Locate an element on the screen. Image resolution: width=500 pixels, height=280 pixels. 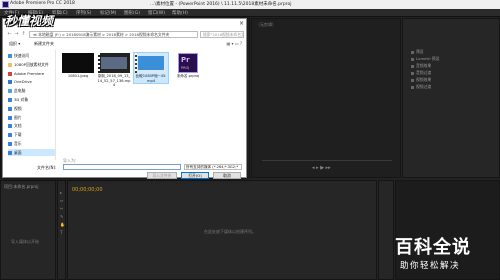
nav-item: 桌面 is located at coordinates (31, 152).